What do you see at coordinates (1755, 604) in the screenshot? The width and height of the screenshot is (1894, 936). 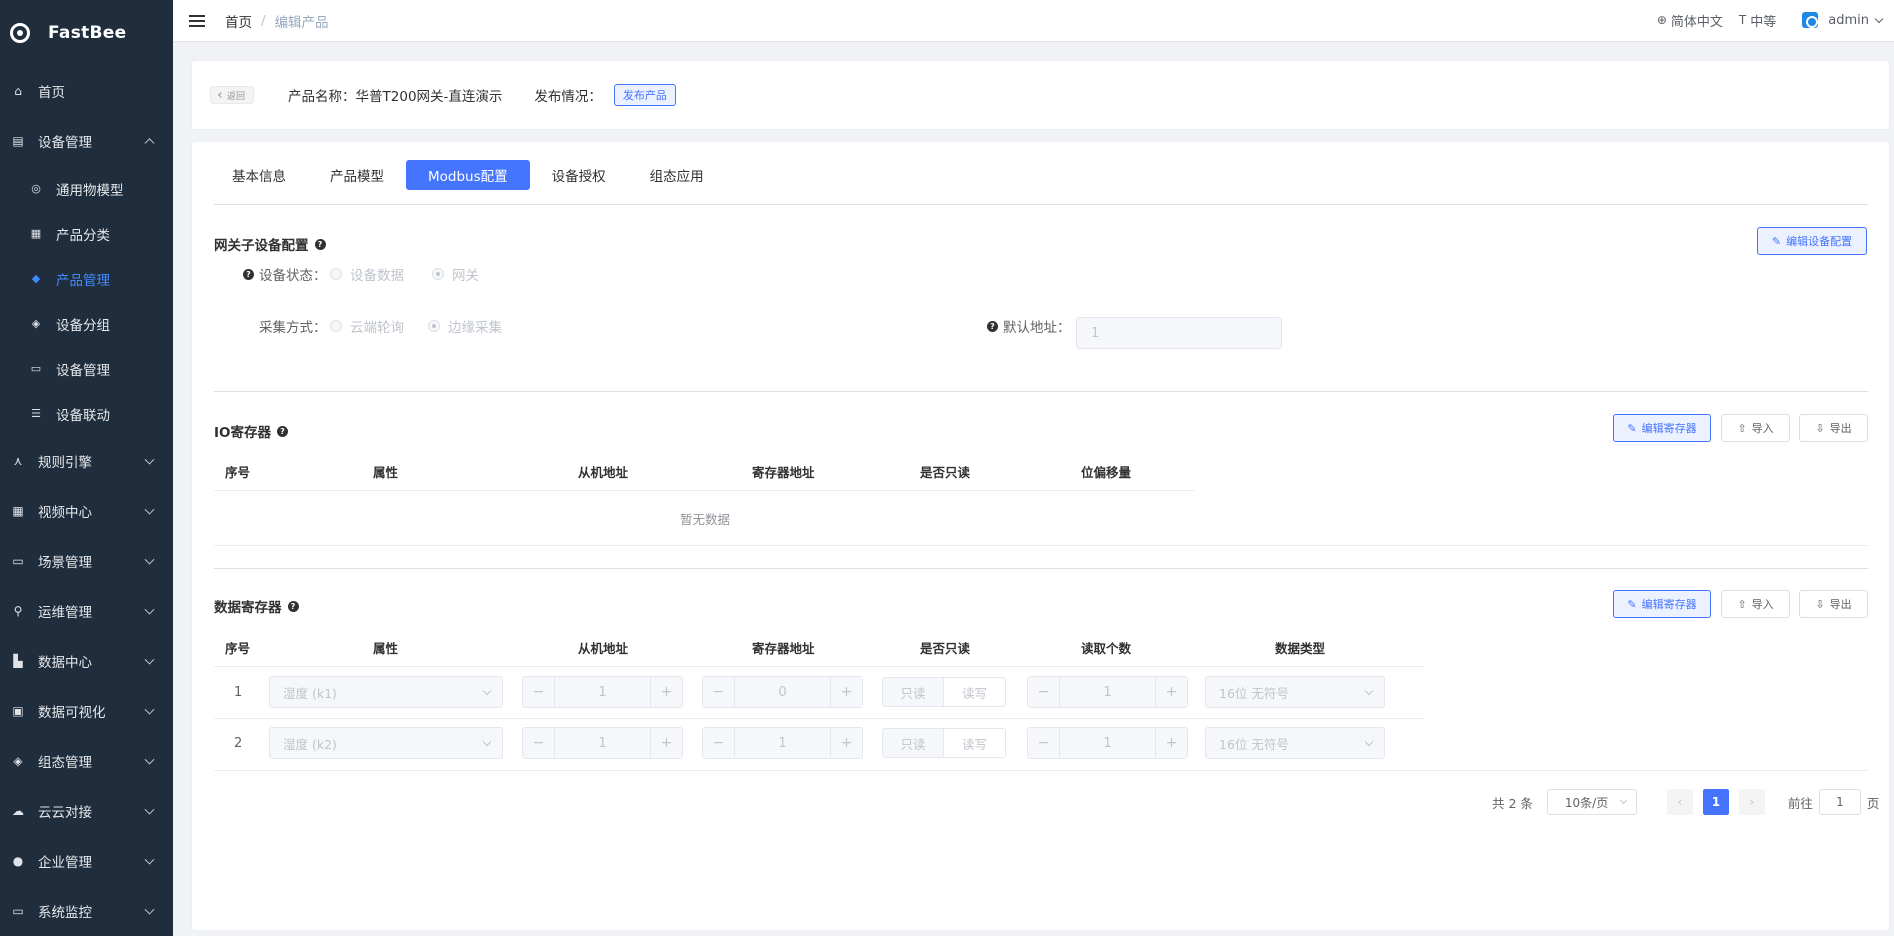 I see `data-import-button: ⇧ 导入` at bounding box center [1755, 604].